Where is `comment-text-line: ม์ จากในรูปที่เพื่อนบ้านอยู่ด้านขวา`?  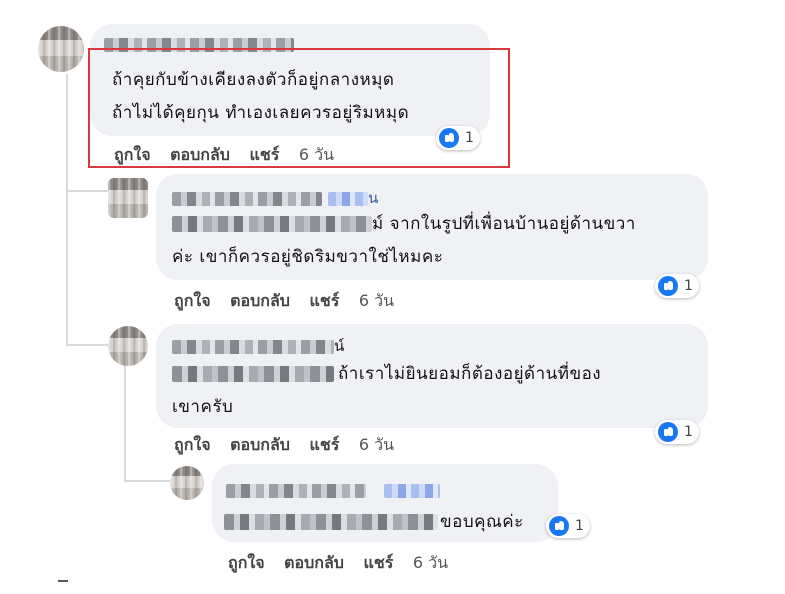 comment-text-line: ม์ จากในรูปที่เพื่อนบ้านอยู่ด้านขวา is located at coordinates (504, 224).